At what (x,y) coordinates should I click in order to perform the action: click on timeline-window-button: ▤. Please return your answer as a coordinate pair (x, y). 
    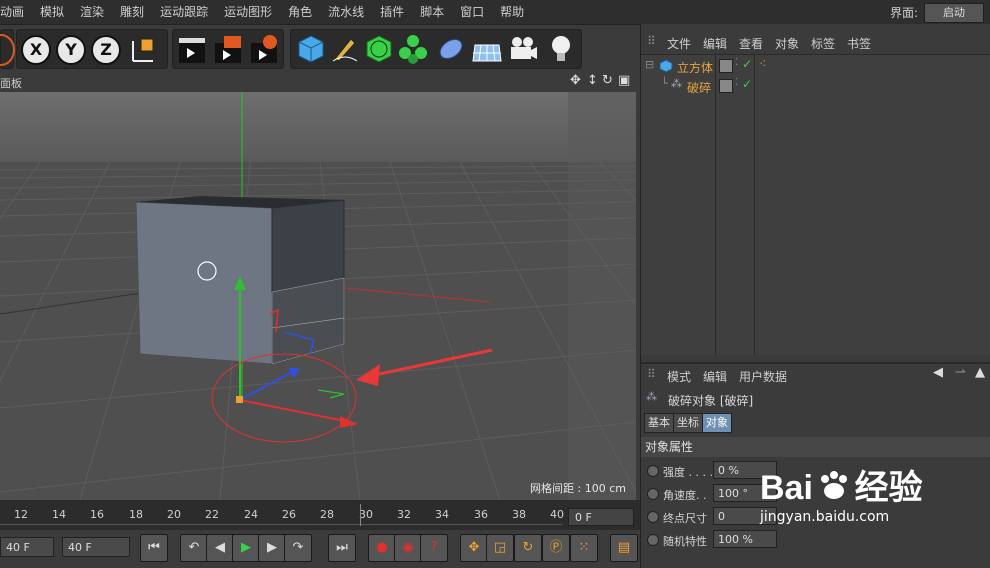
    Looking at the image, I should click on (624, 548).